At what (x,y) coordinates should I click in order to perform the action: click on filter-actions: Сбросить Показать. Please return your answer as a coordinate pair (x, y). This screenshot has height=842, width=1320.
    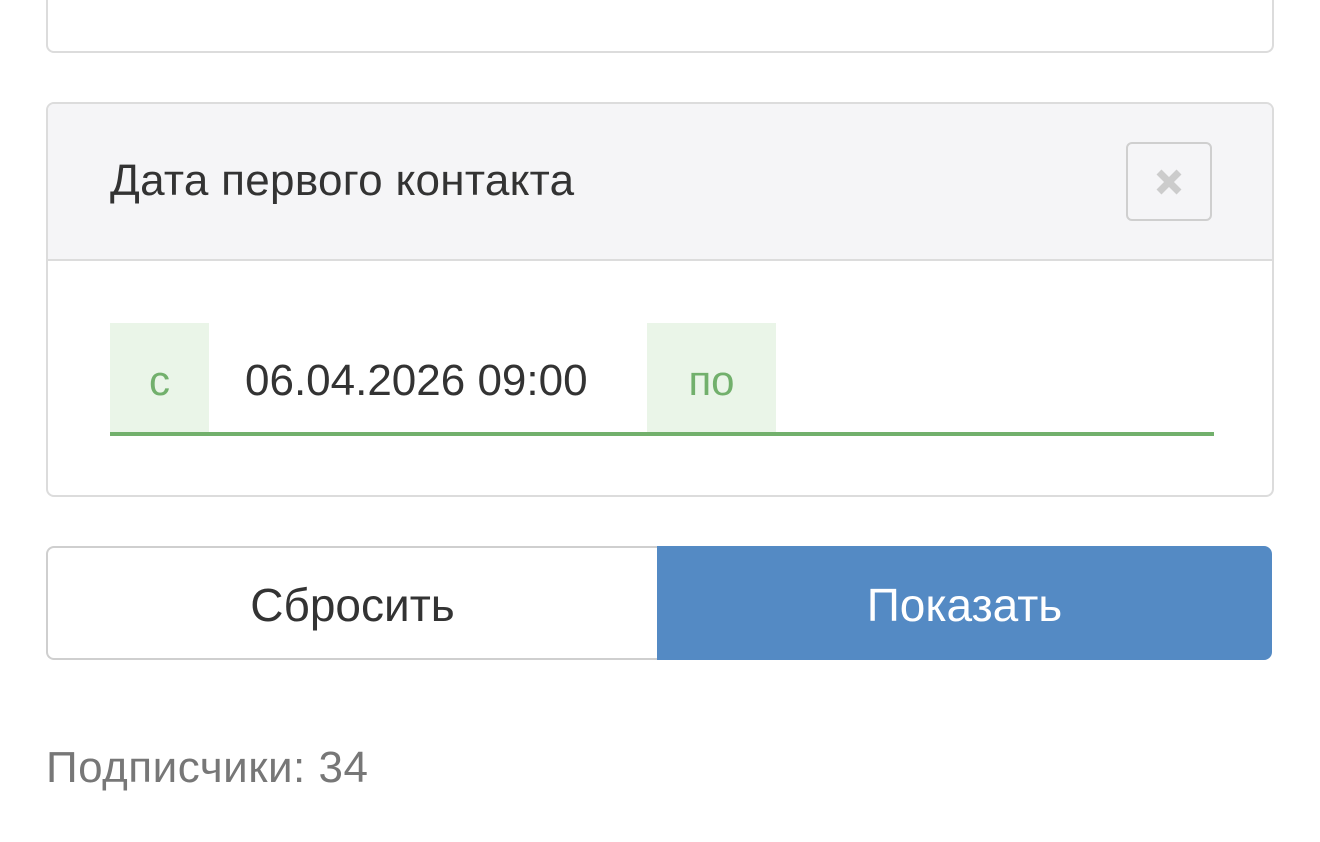
    Looking at the image, I should click on (659, 603).